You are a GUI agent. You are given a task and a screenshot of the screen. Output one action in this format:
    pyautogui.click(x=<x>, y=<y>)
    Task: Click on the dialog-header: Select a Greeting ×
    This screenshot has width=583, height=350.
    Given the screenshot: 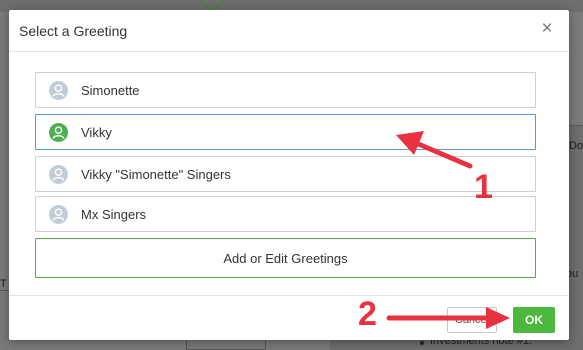 What is the action you would take?
    pyautogui.click(x=289, y=31)
    